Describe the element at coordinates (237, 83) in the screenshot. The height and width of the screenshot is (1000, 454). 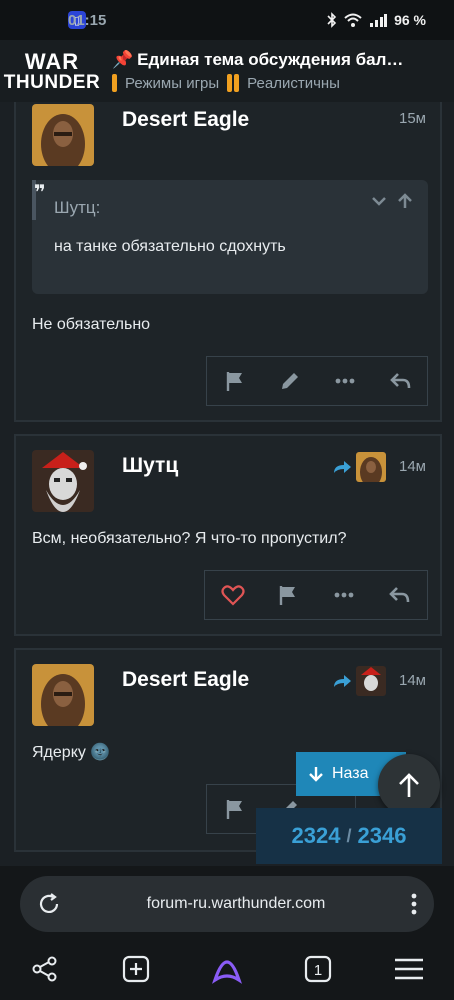
I see `subcategory-bar2-icon` at that location.